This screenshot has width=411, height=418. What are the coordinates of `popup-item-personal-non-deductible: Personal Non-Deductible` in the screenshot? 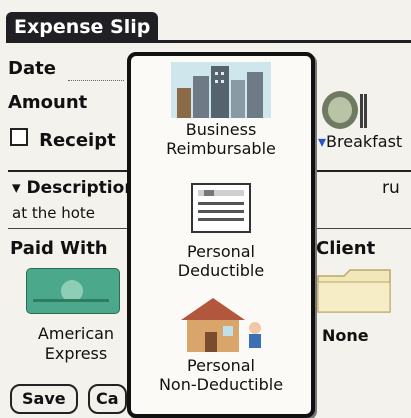 It's located at (221, 343).